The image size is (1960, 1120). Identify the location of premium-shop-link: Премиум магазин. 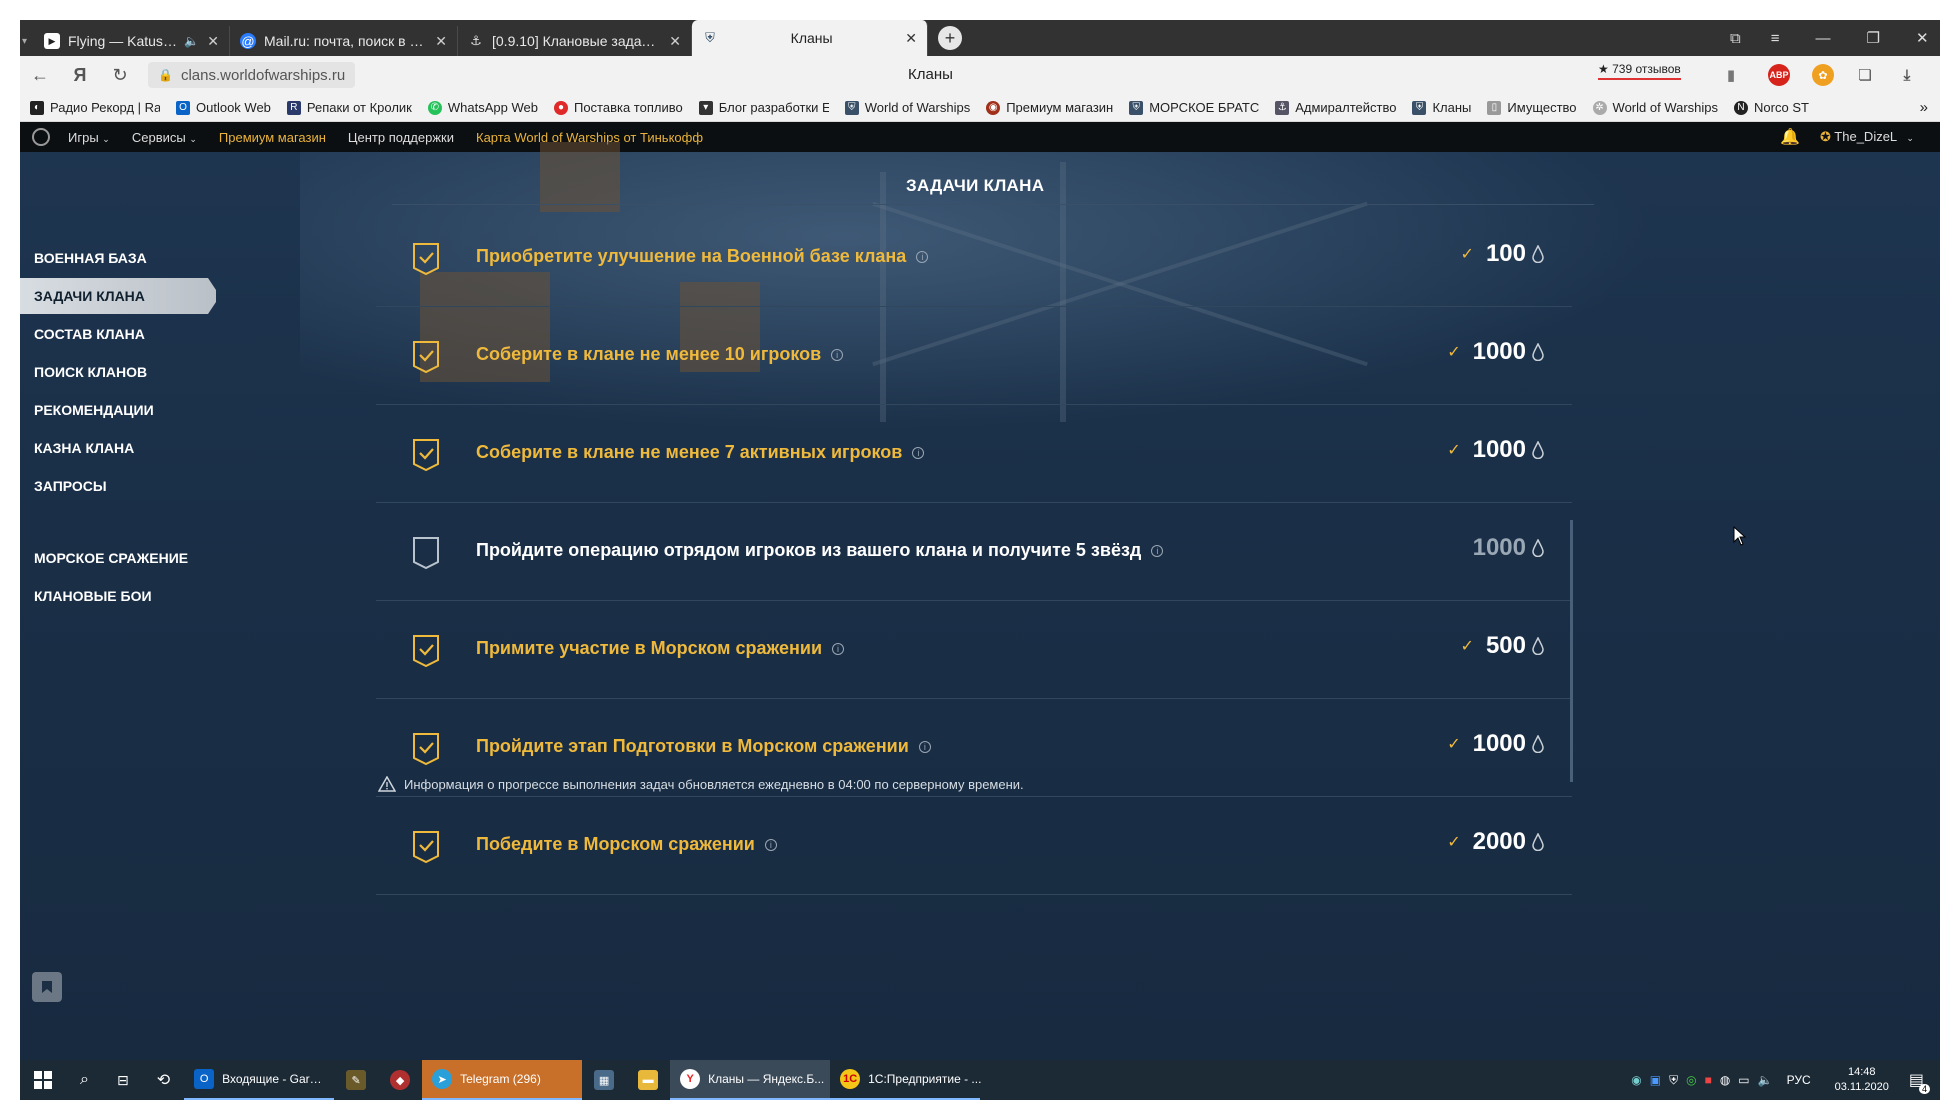
(272, 137).